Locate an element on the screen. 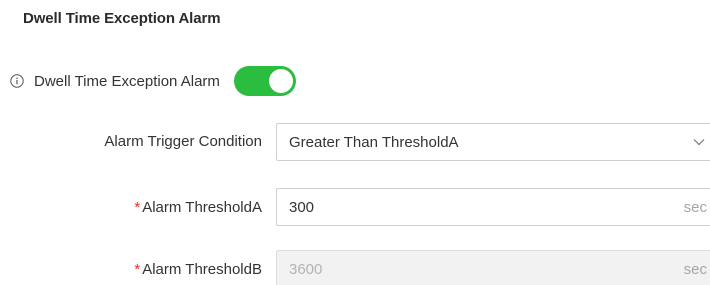  threshold-a-label: * Alarm ThresholdA is located at coordinates (198, 207).